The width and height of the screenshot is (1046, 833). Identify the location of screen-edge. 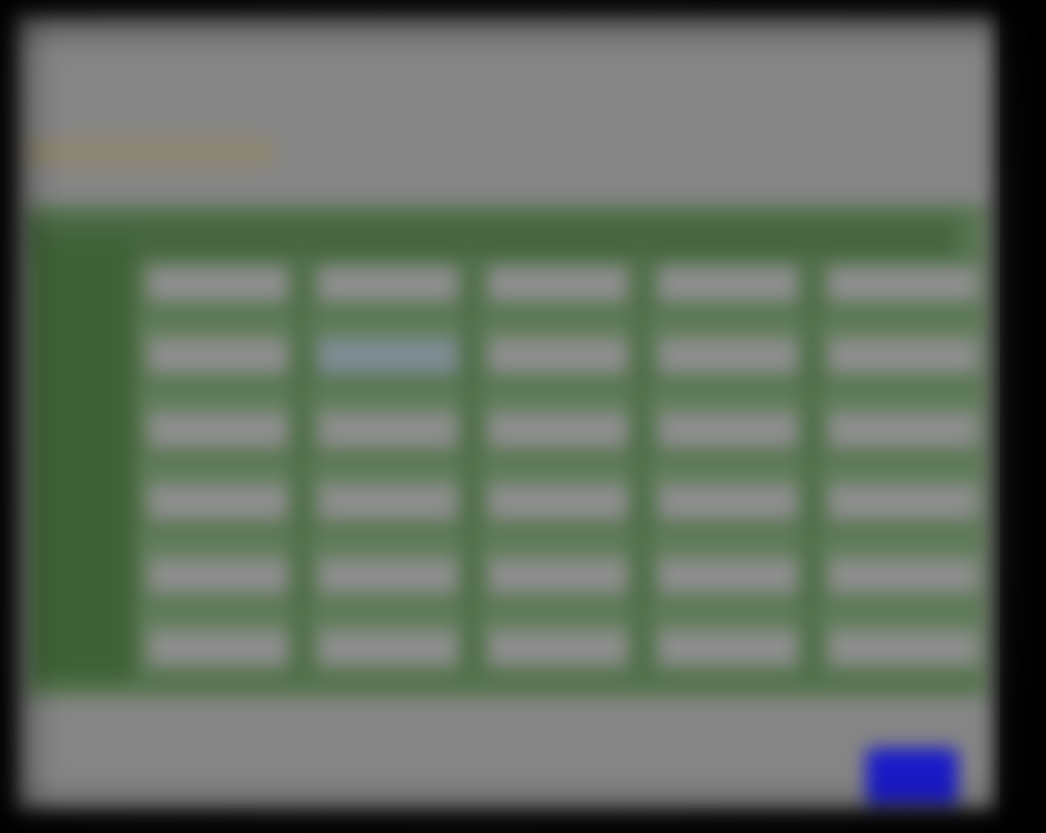
(1023, 416).